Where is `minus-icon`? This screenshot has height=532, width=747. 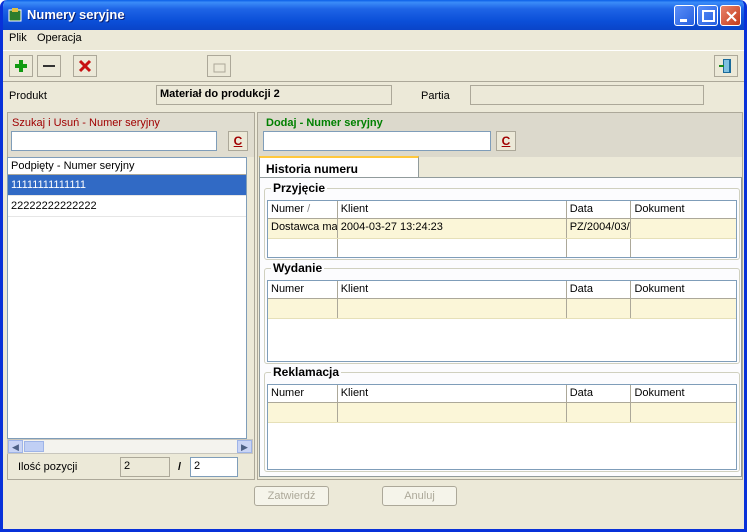 minus-icon is located at coordinates (49, 66).